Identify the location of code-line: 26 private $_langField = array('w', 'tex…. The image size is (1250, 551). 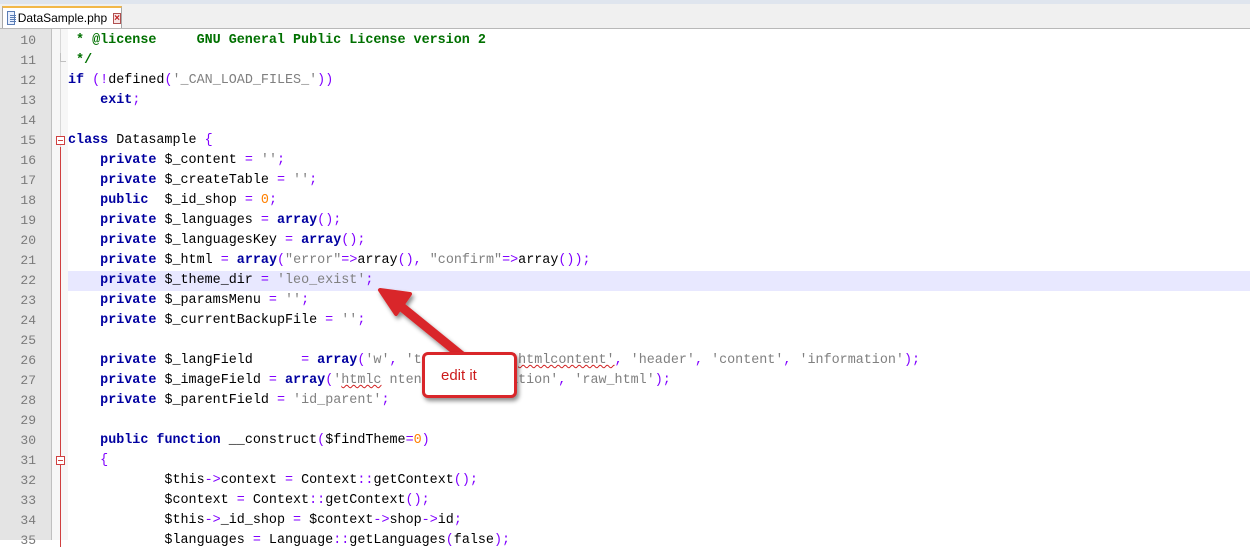
(625, 361).